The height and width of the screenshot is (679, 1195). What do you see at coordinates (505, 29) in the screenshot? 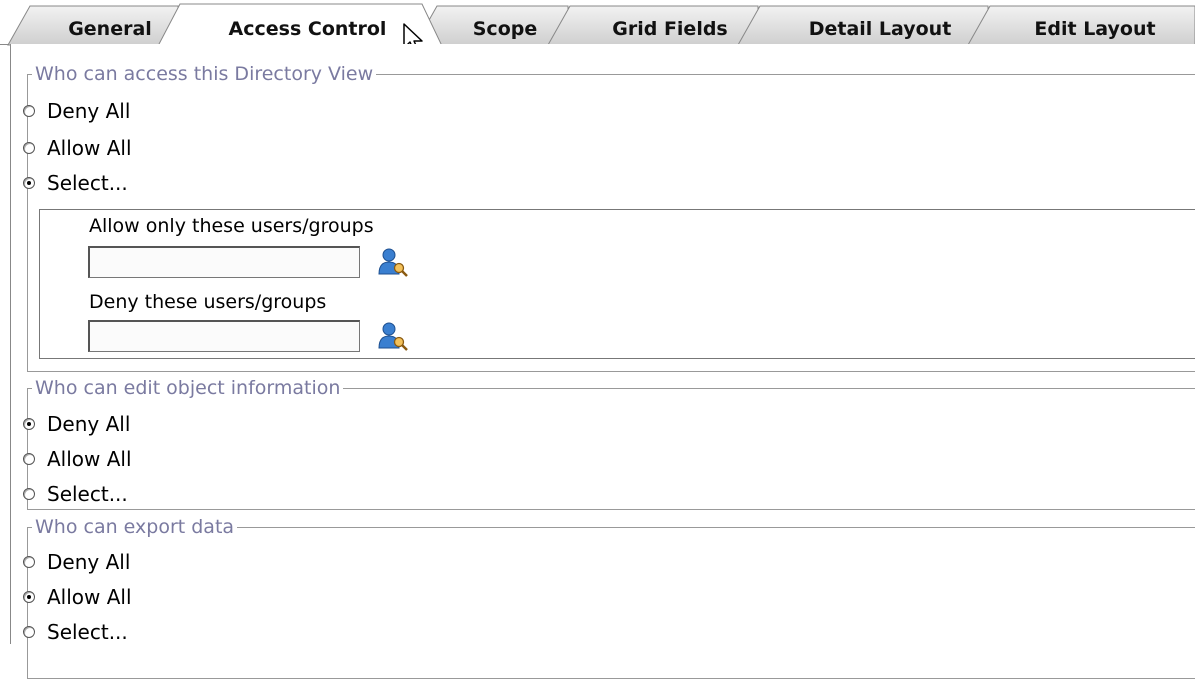
I see `tab-scope: Scope` at bounding box center [505, 29].